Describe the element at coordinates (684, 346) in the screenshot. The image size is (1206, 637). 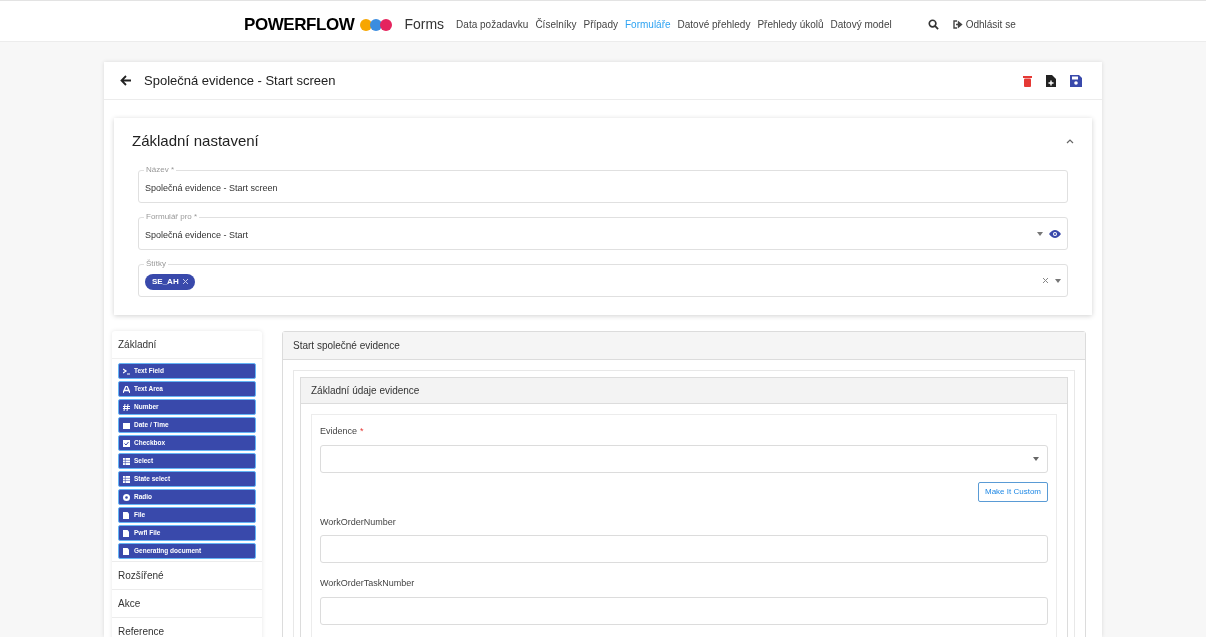
I see `panel-header: Start společné evidence` at that location.